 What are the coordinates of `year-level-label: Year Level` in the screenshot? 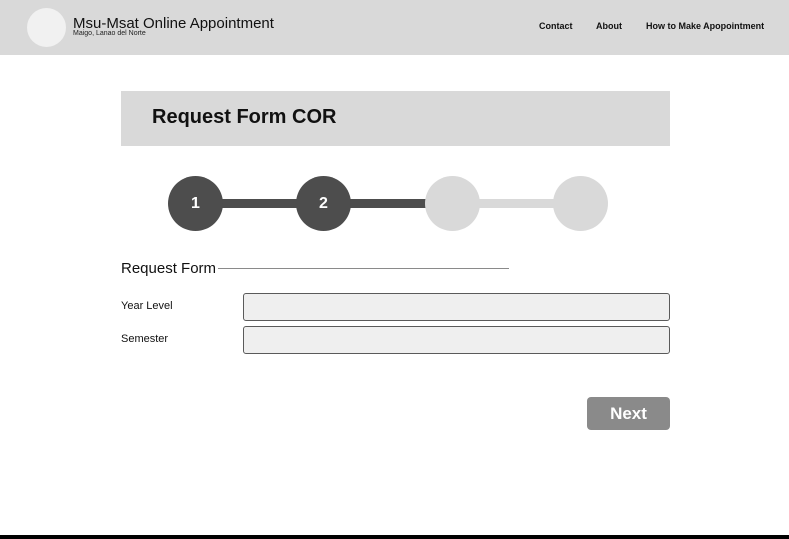 It's located at (147, 306).